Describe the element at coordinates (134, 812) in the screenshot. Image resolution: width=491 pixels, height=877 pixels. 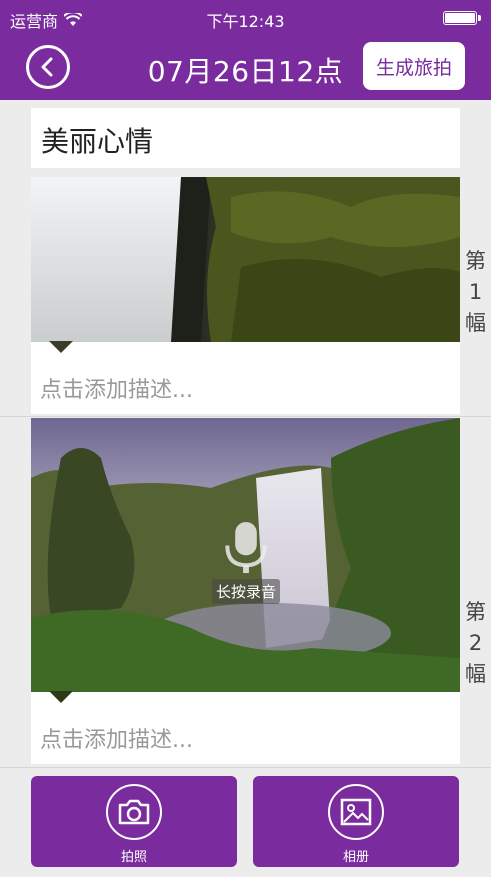
I see `camera-icon` at that location.